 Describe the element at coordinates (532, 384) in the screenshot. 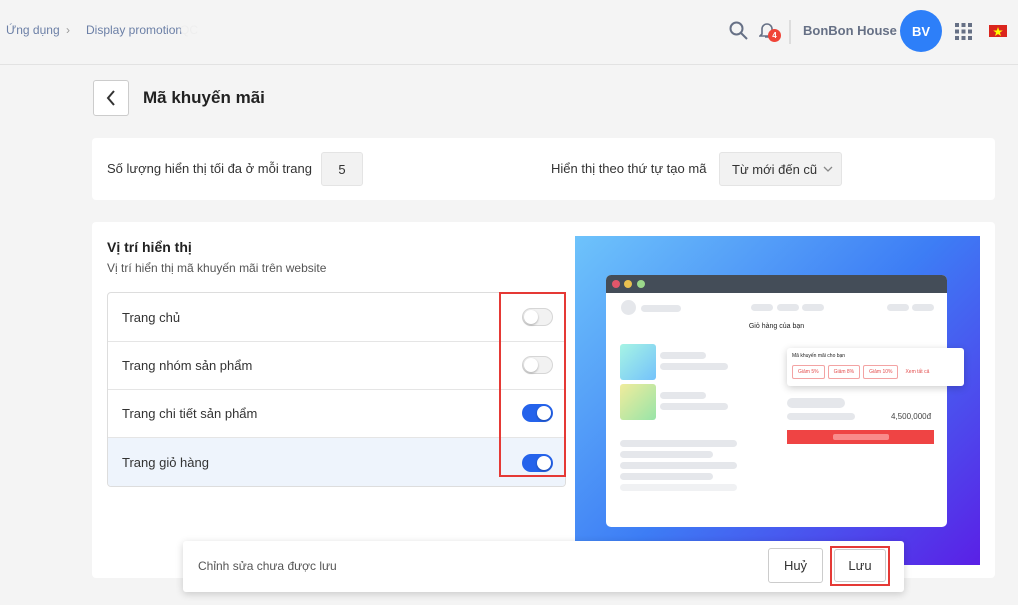

I see `toggle-highlight-box` at that location.